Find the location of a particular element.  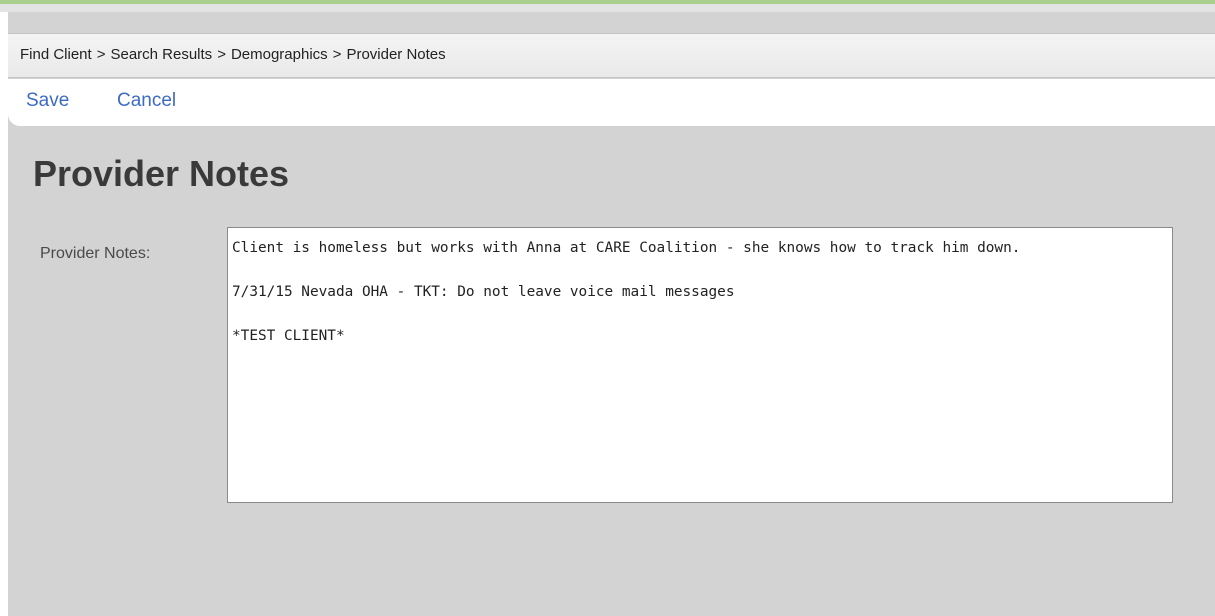

action-toolbar: Save Cancel is located at coordinates (611, 102).